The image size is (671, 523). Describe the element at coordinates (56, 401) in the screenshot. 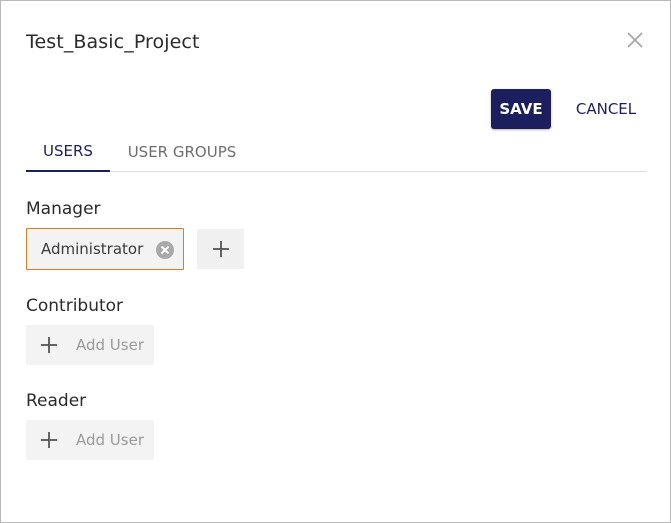

I see `reader-label: Reader` at that location.